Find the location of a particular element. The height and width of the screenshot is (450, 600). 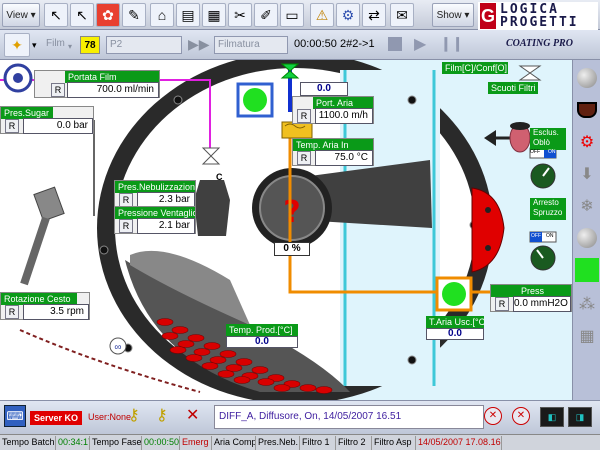

report-icon: ✉ is located at coordinates (402, 15).